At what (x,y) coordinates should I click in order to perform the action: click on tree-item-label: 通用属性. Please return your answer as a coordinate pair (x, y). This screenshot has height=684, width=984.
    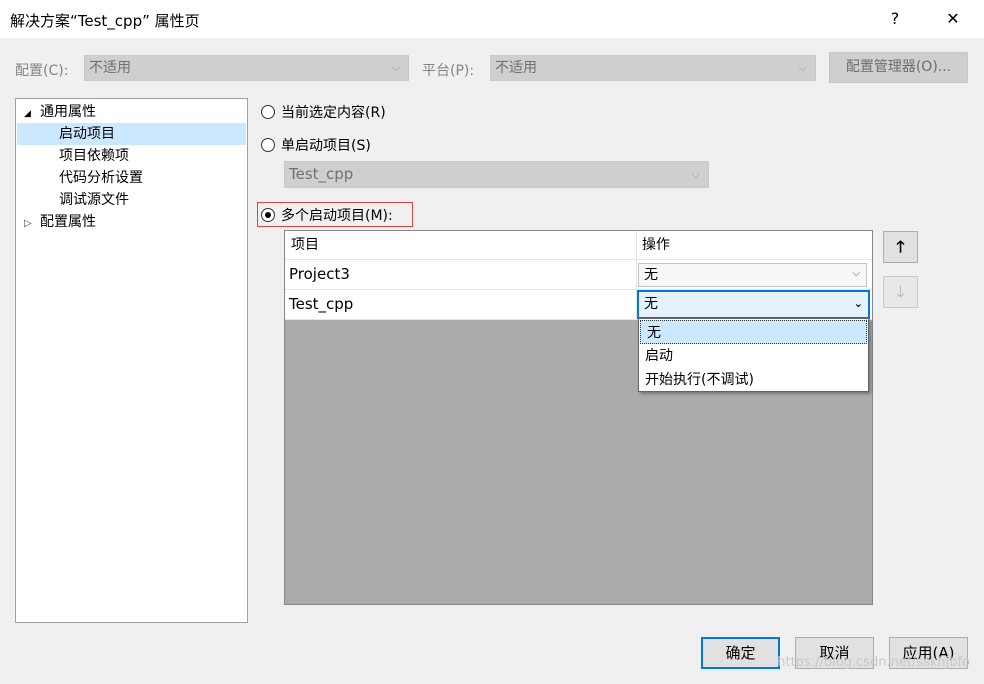
    Looking at the image, I should click on (68, 112).